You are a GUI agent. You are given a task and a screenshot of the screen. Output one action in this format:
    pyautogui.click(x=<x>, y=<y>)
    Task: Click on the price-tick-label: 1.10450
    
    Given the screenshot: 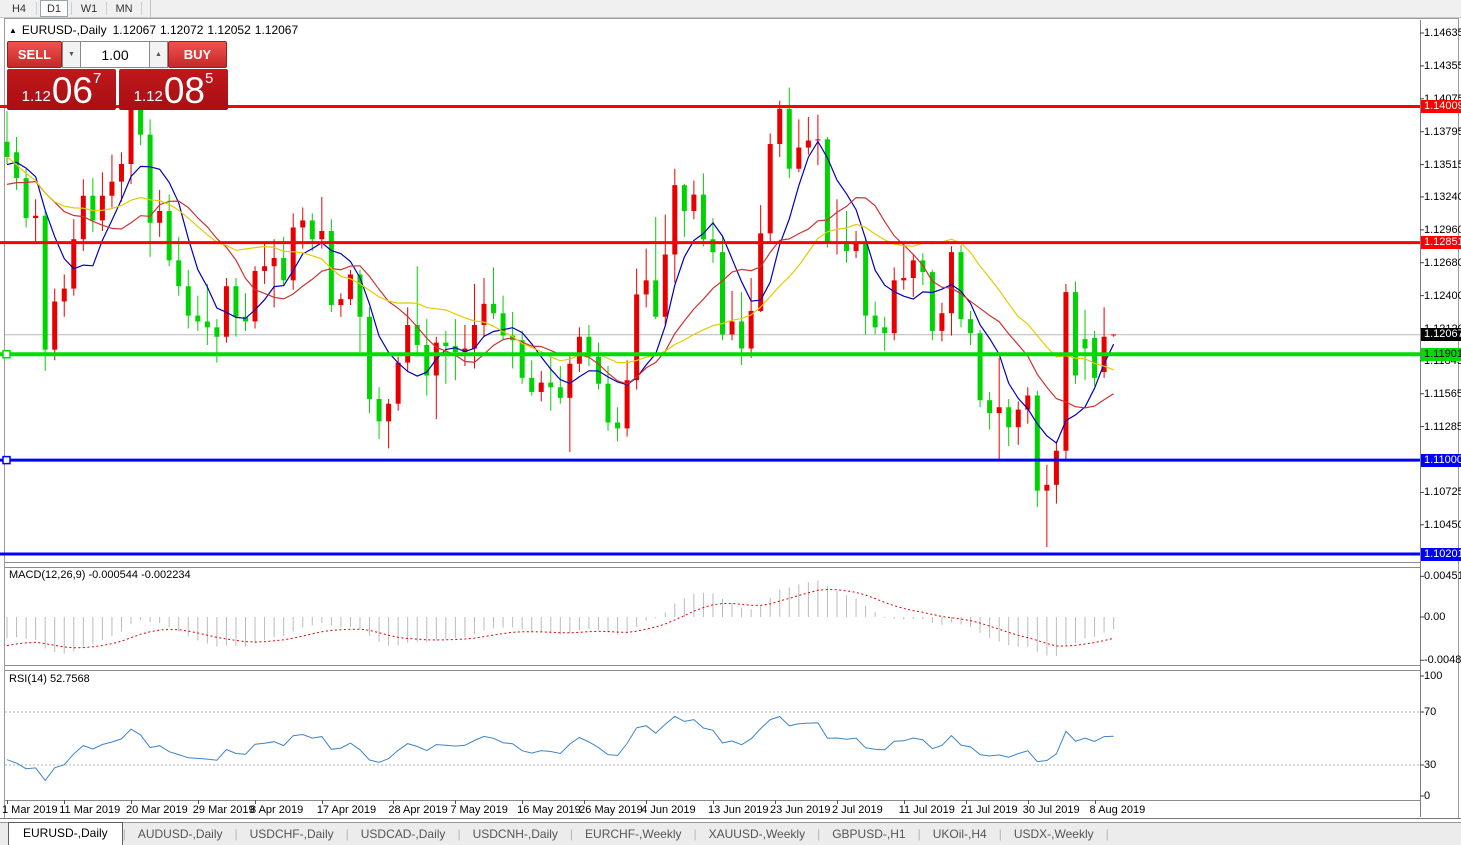 What is the action you would take?
    pyautogui.click(x=1442, y=524)
    